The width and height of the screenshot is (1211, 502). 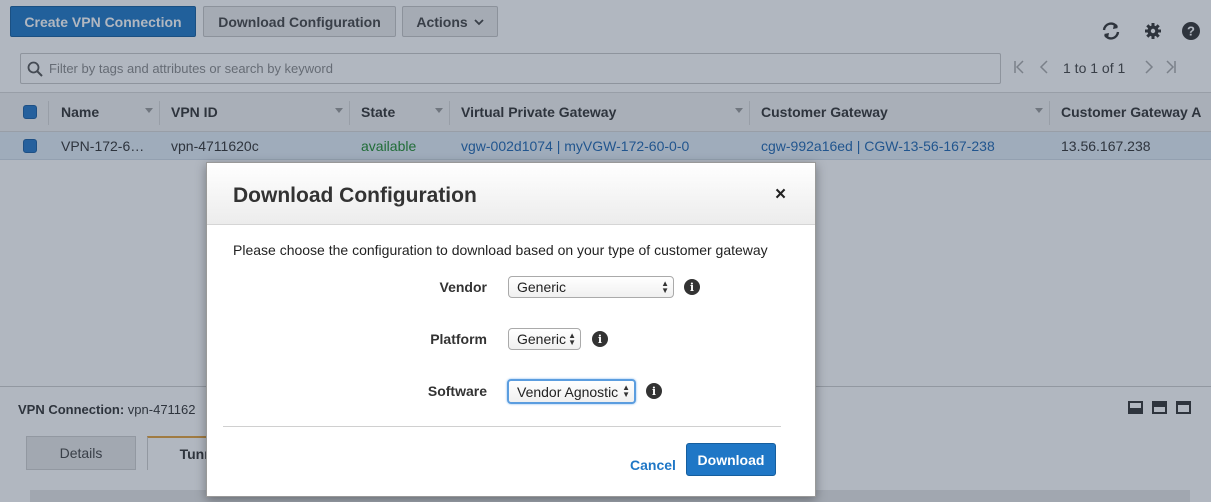 I want to click on software-label: Software, so click(x=457, y=391).